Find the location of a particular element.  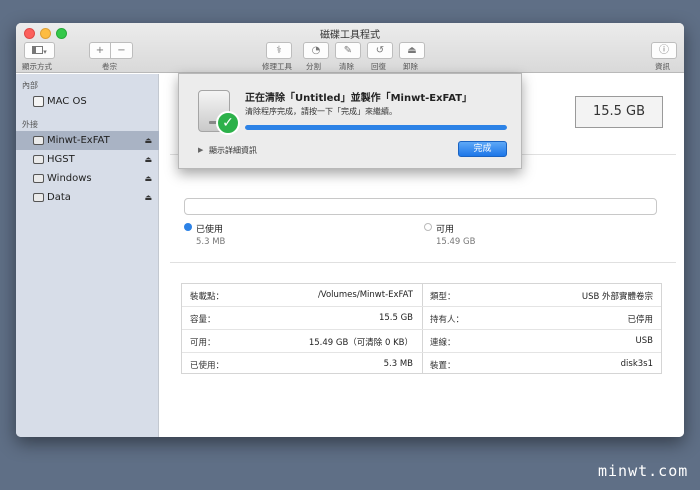

capacity-key: 容量： is located at coordinates (203, 320).